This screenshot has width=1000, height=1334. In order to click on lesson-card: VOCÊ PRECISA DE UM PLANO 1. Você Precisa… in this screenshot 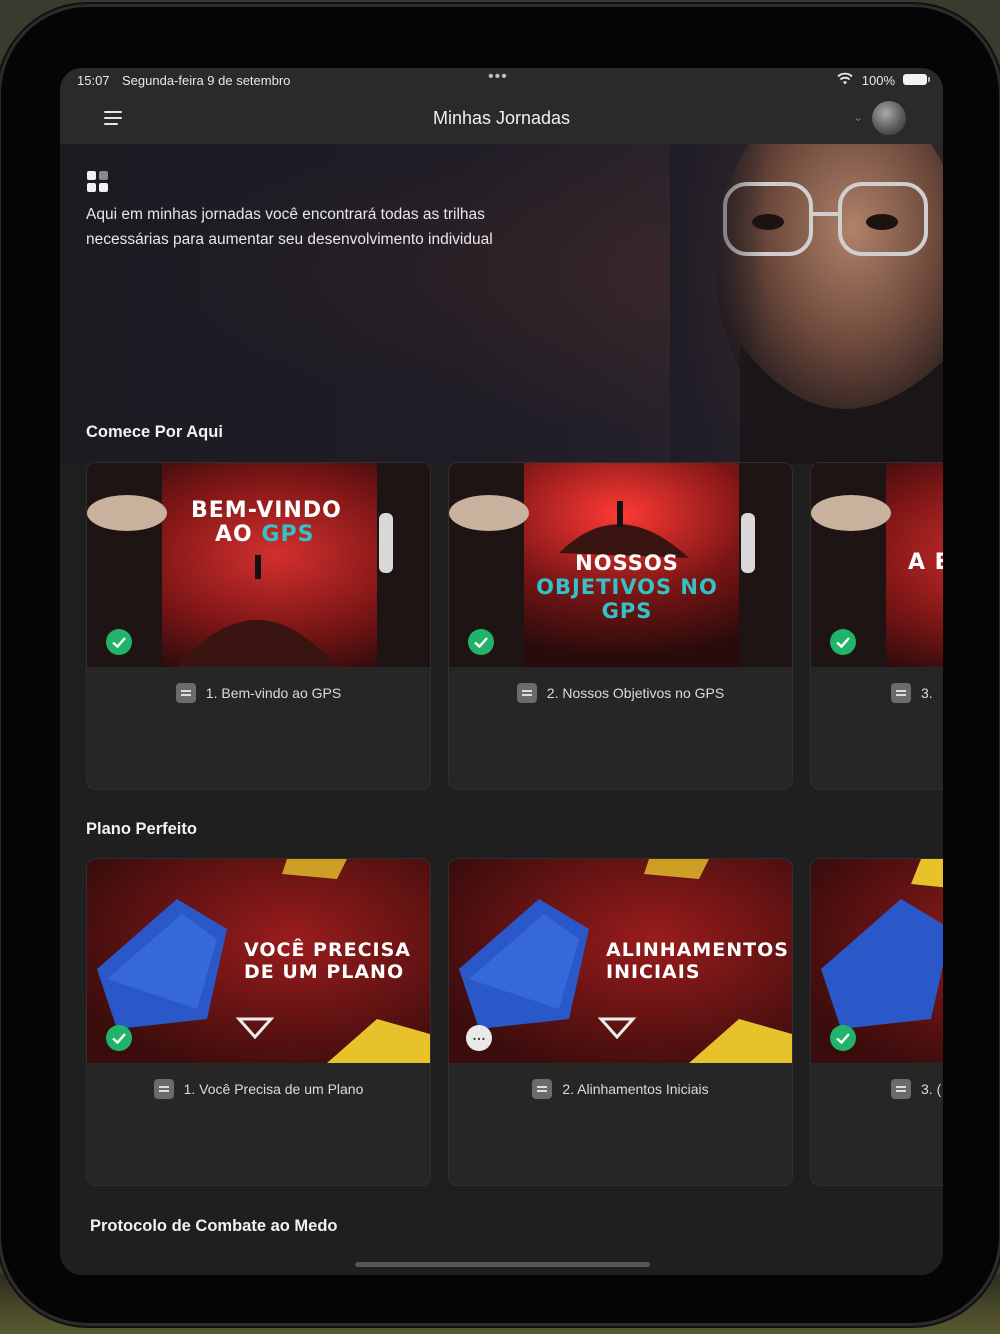, I will do `click(258, 1022)`.